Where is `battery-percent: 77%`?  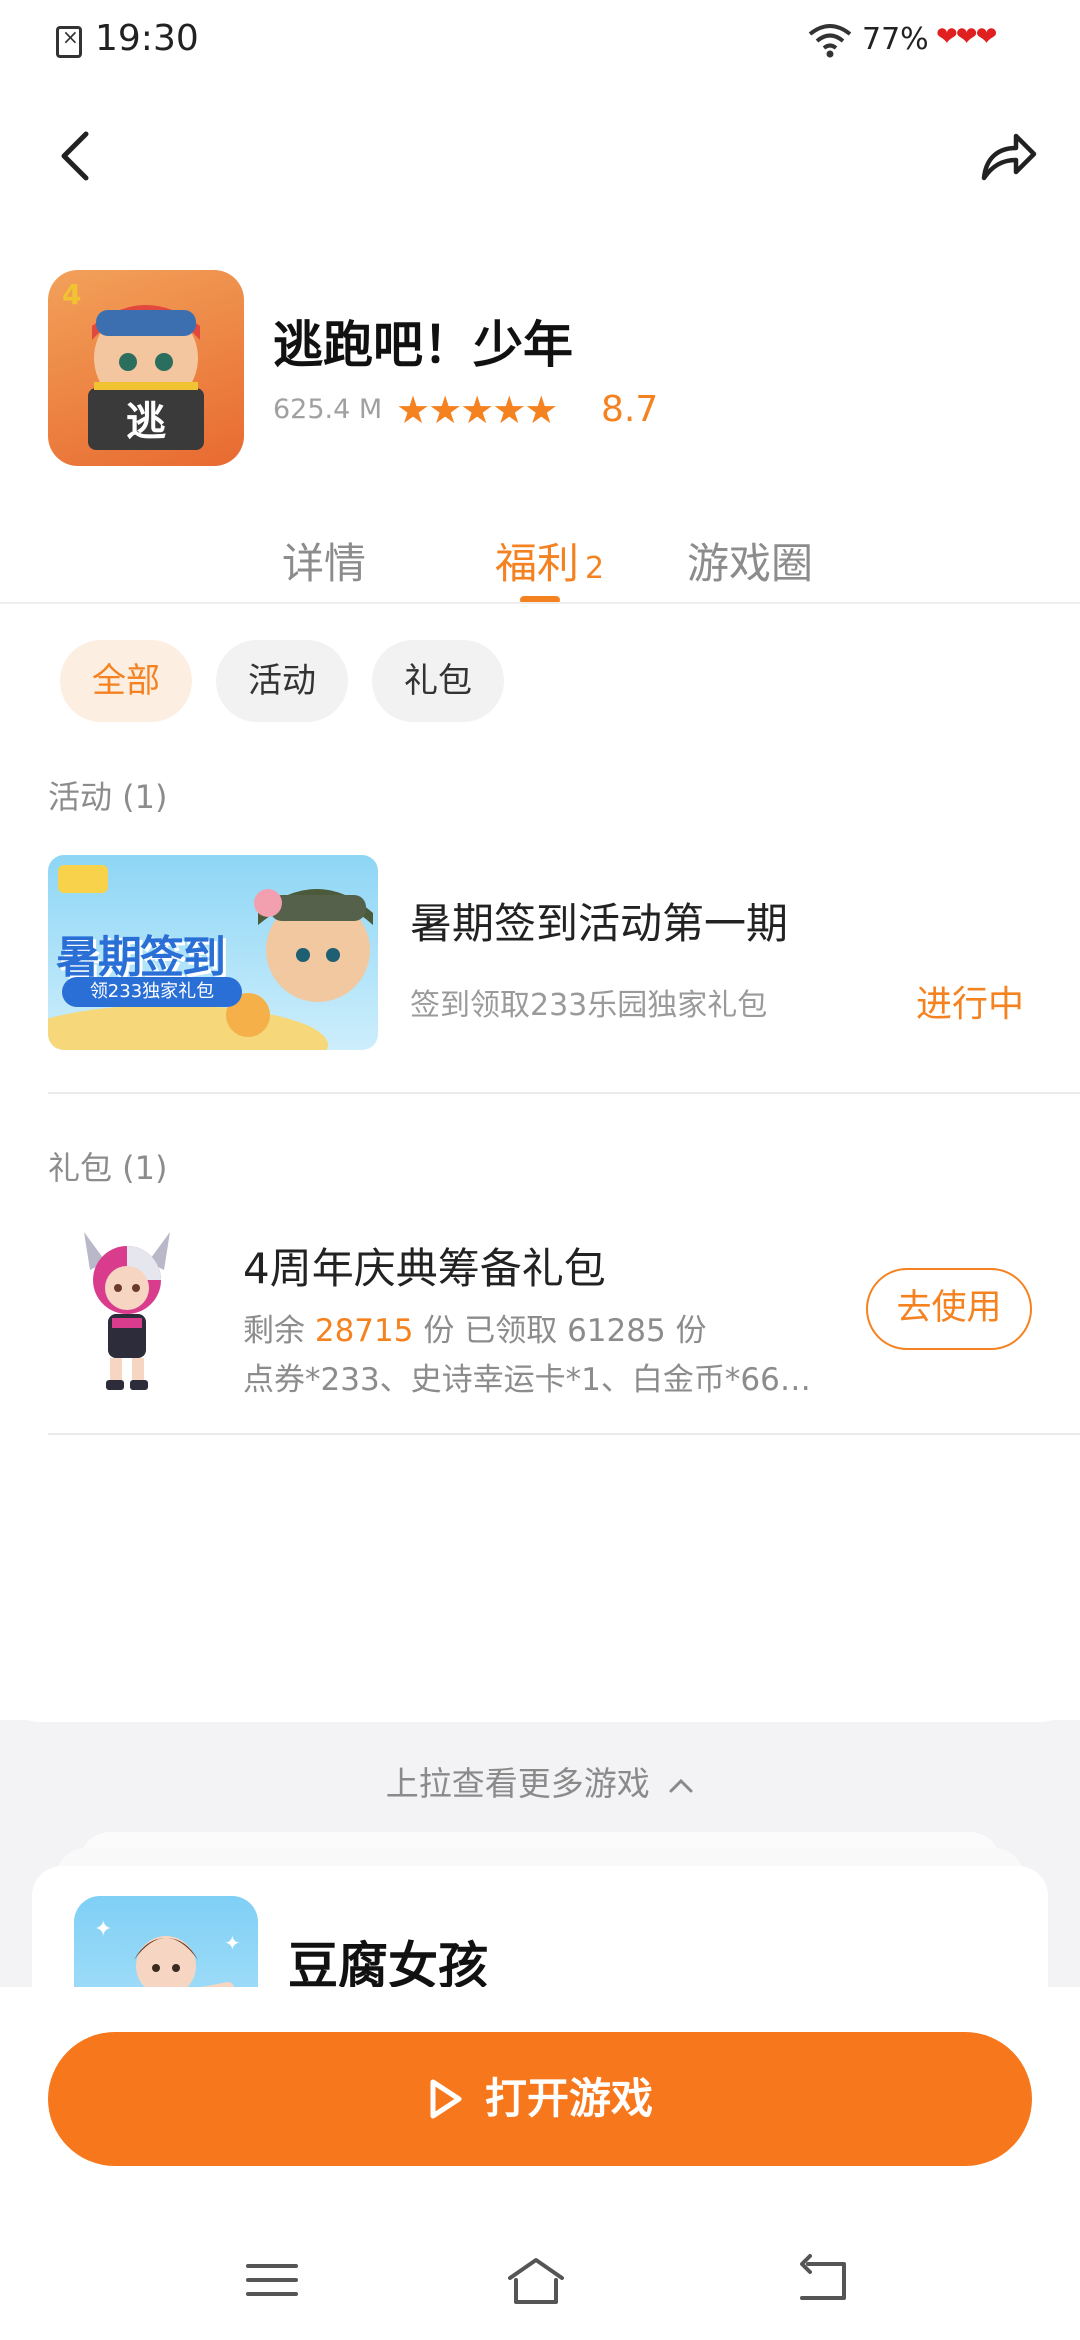 battery-percent: 77% is located at coordinates (895, 39).